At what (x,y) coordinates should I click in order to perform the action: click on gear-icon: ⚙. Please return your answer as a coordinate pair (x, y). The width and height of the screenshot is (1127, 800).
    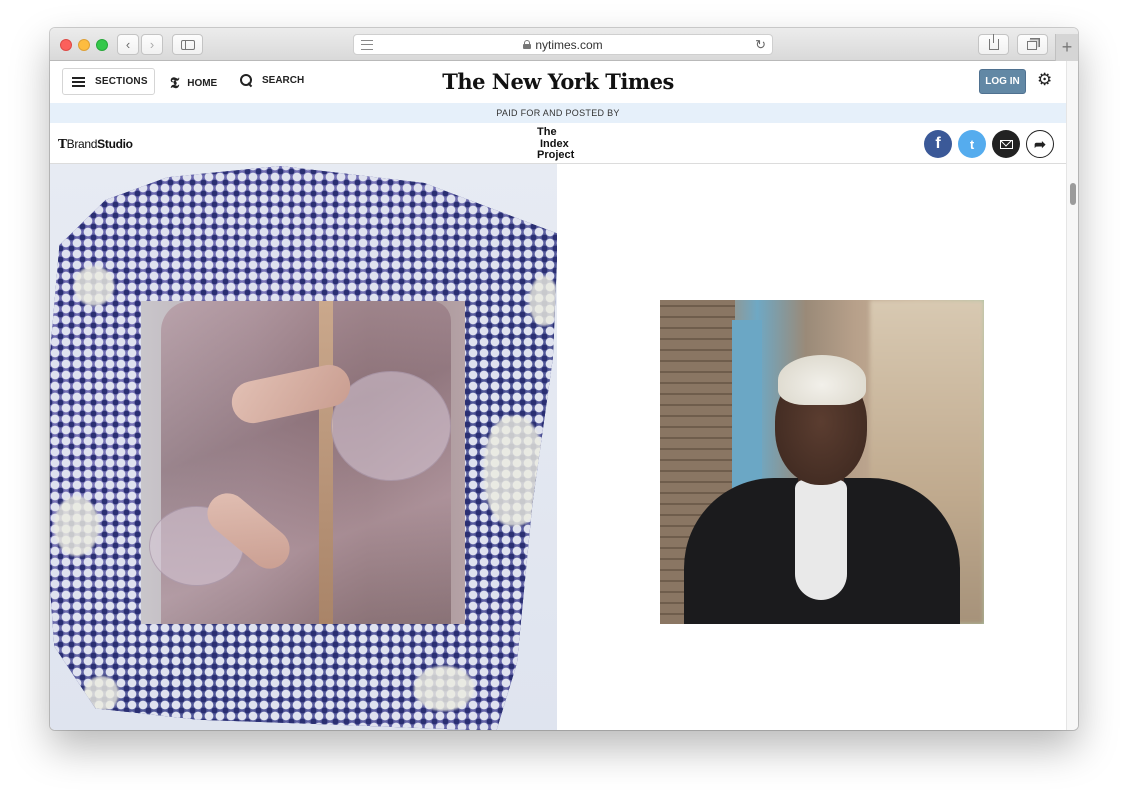
    Looking at the image, I should click on (1044, 79).